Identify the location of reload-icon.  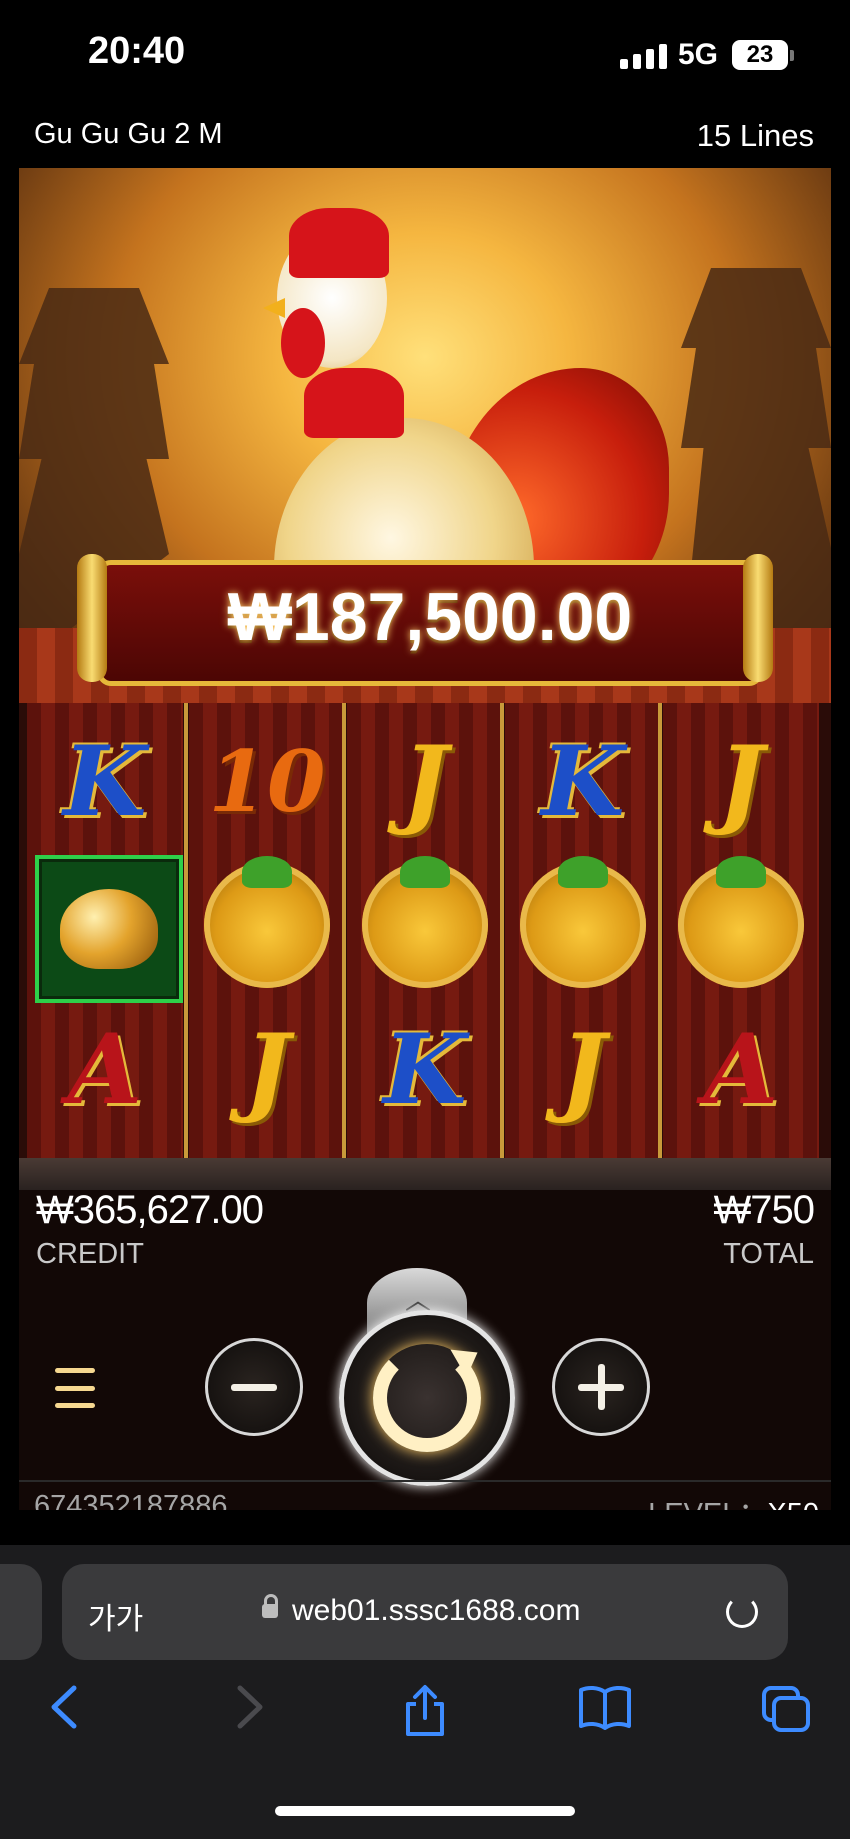
(742, 1612).